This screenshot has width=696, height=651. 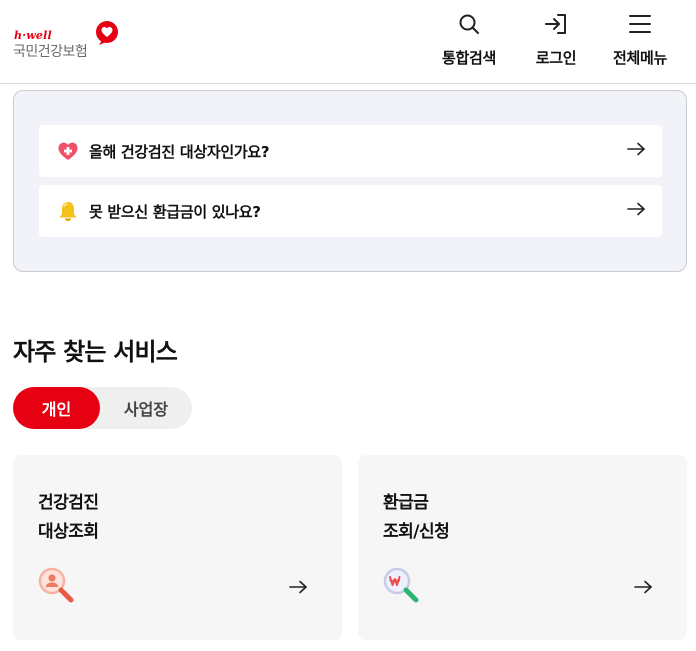 What do you see at coordinates (401, 585) in the screenshot?
I see `won-search-icon` at bounding box center [401, 585].